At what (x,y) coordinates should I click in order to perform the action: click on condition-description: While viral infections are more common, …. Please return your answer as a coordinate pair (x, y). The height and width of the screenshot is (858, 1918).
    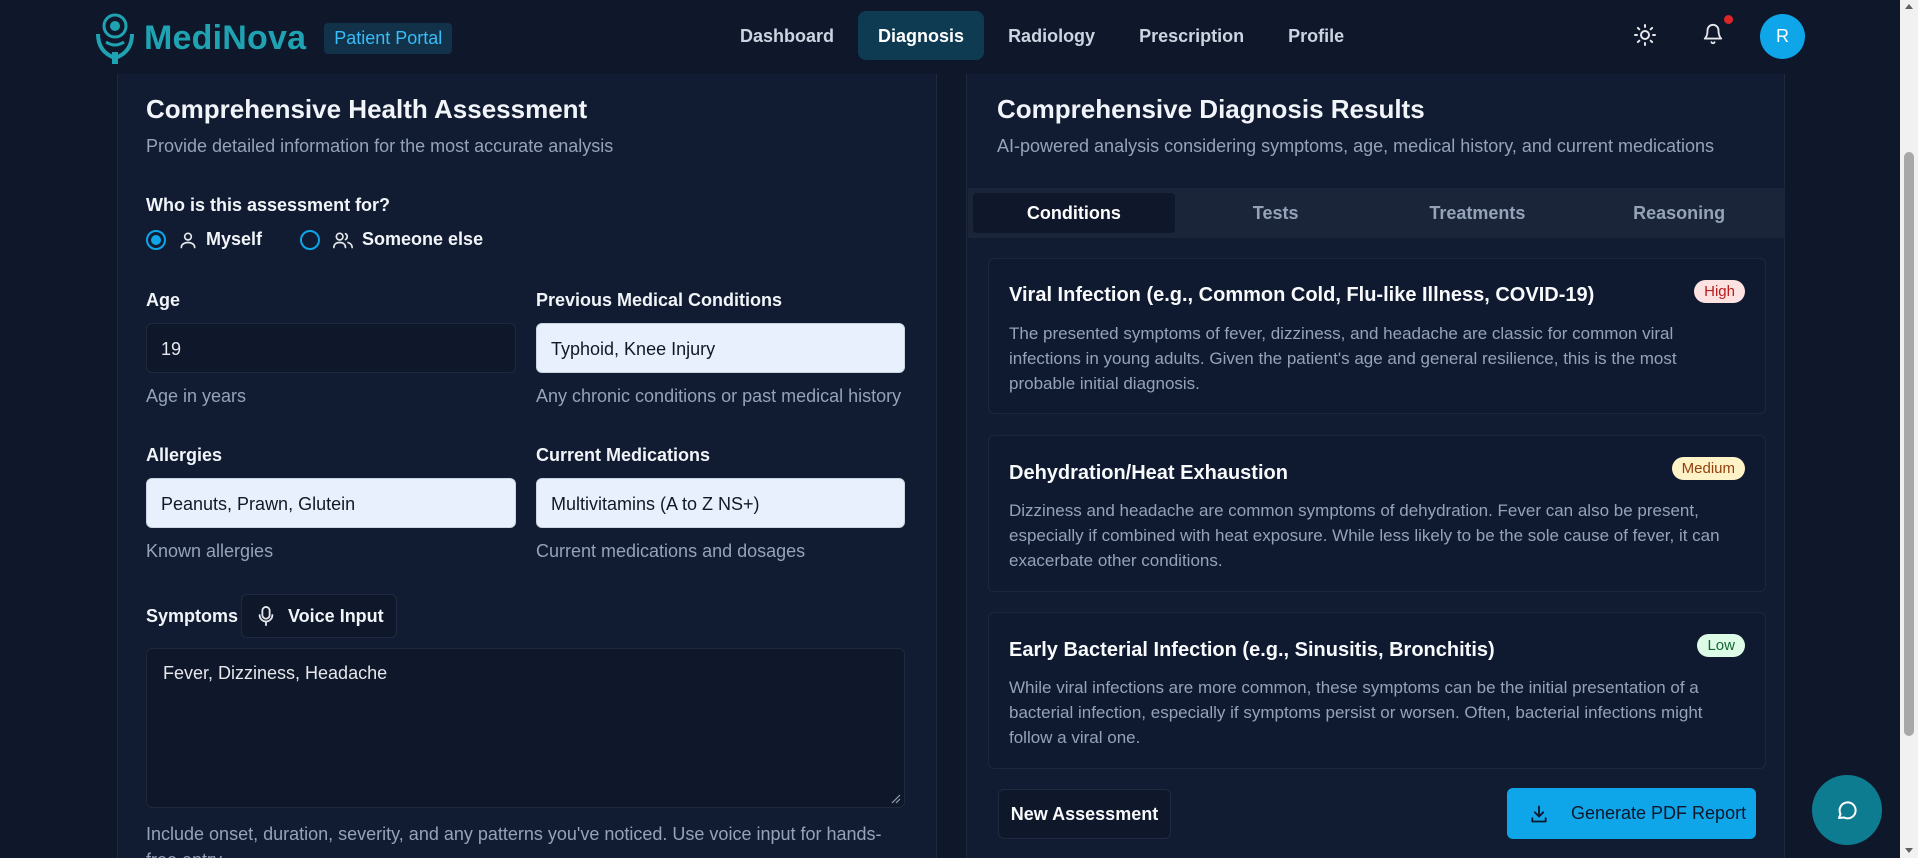
    Looking at the image, I should click on (1356, 712).